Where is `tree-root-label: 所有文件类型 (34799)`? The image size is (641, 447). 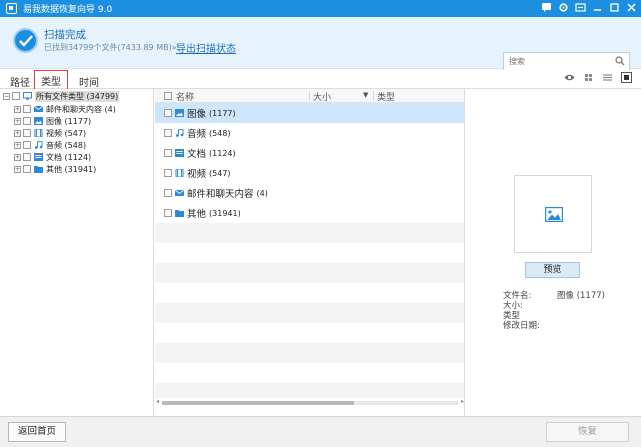
tree-root-label: 所有文件类型 (34799) is located at coordinates (77, 96).